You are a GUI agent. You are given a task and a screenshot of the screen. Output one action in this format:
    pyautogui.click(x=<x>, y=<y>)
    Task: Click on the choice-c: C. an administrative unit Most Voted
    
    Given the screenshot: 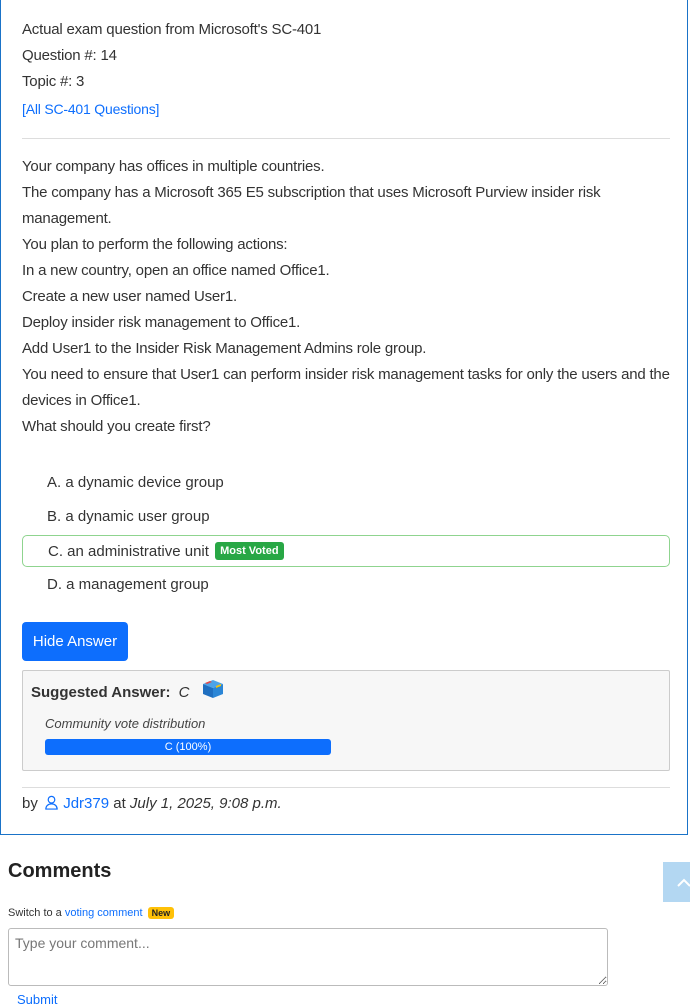 What is the action you would take?
    pyautogui.click(x=346, y=551)
    